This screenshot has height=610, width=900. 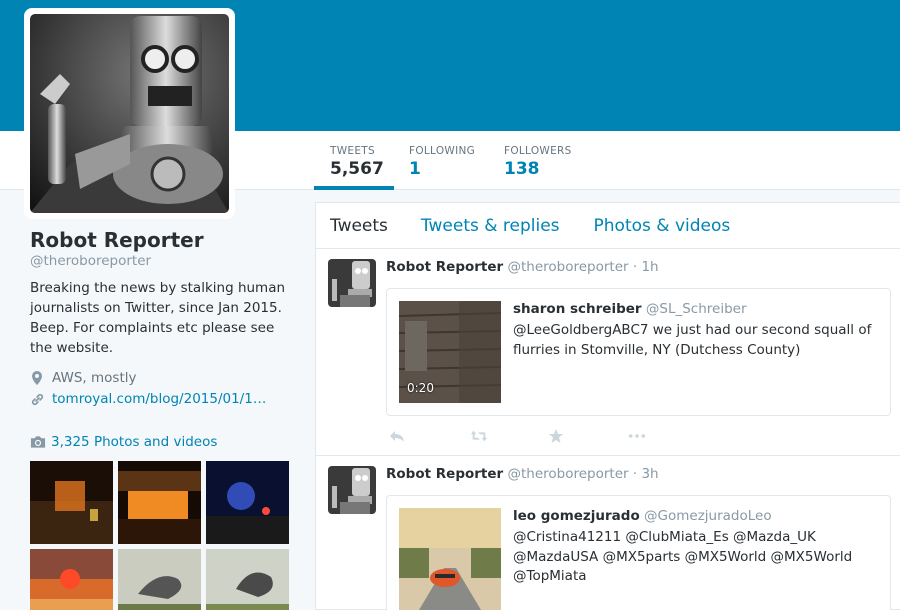 What do you see at coordinates (577, 309) in the screenshot?
I see `quoted-author-name: sharon schreiber` at bounding box center [577, 309].